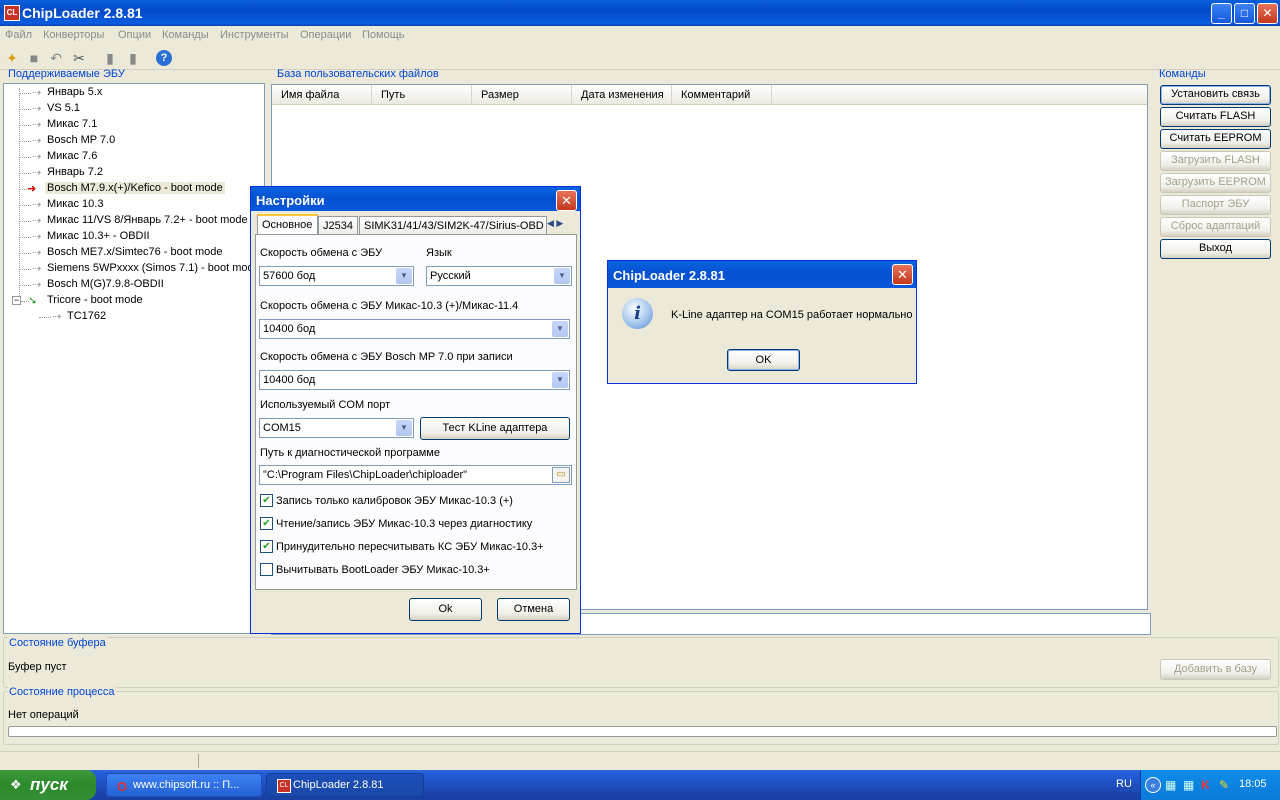 This screenshot has height=800, width=1280. Describe the element at coordinates (1215, 183) in the screenshot. I see `load-eeprom-button: Загрузить EEPROM` at that location.